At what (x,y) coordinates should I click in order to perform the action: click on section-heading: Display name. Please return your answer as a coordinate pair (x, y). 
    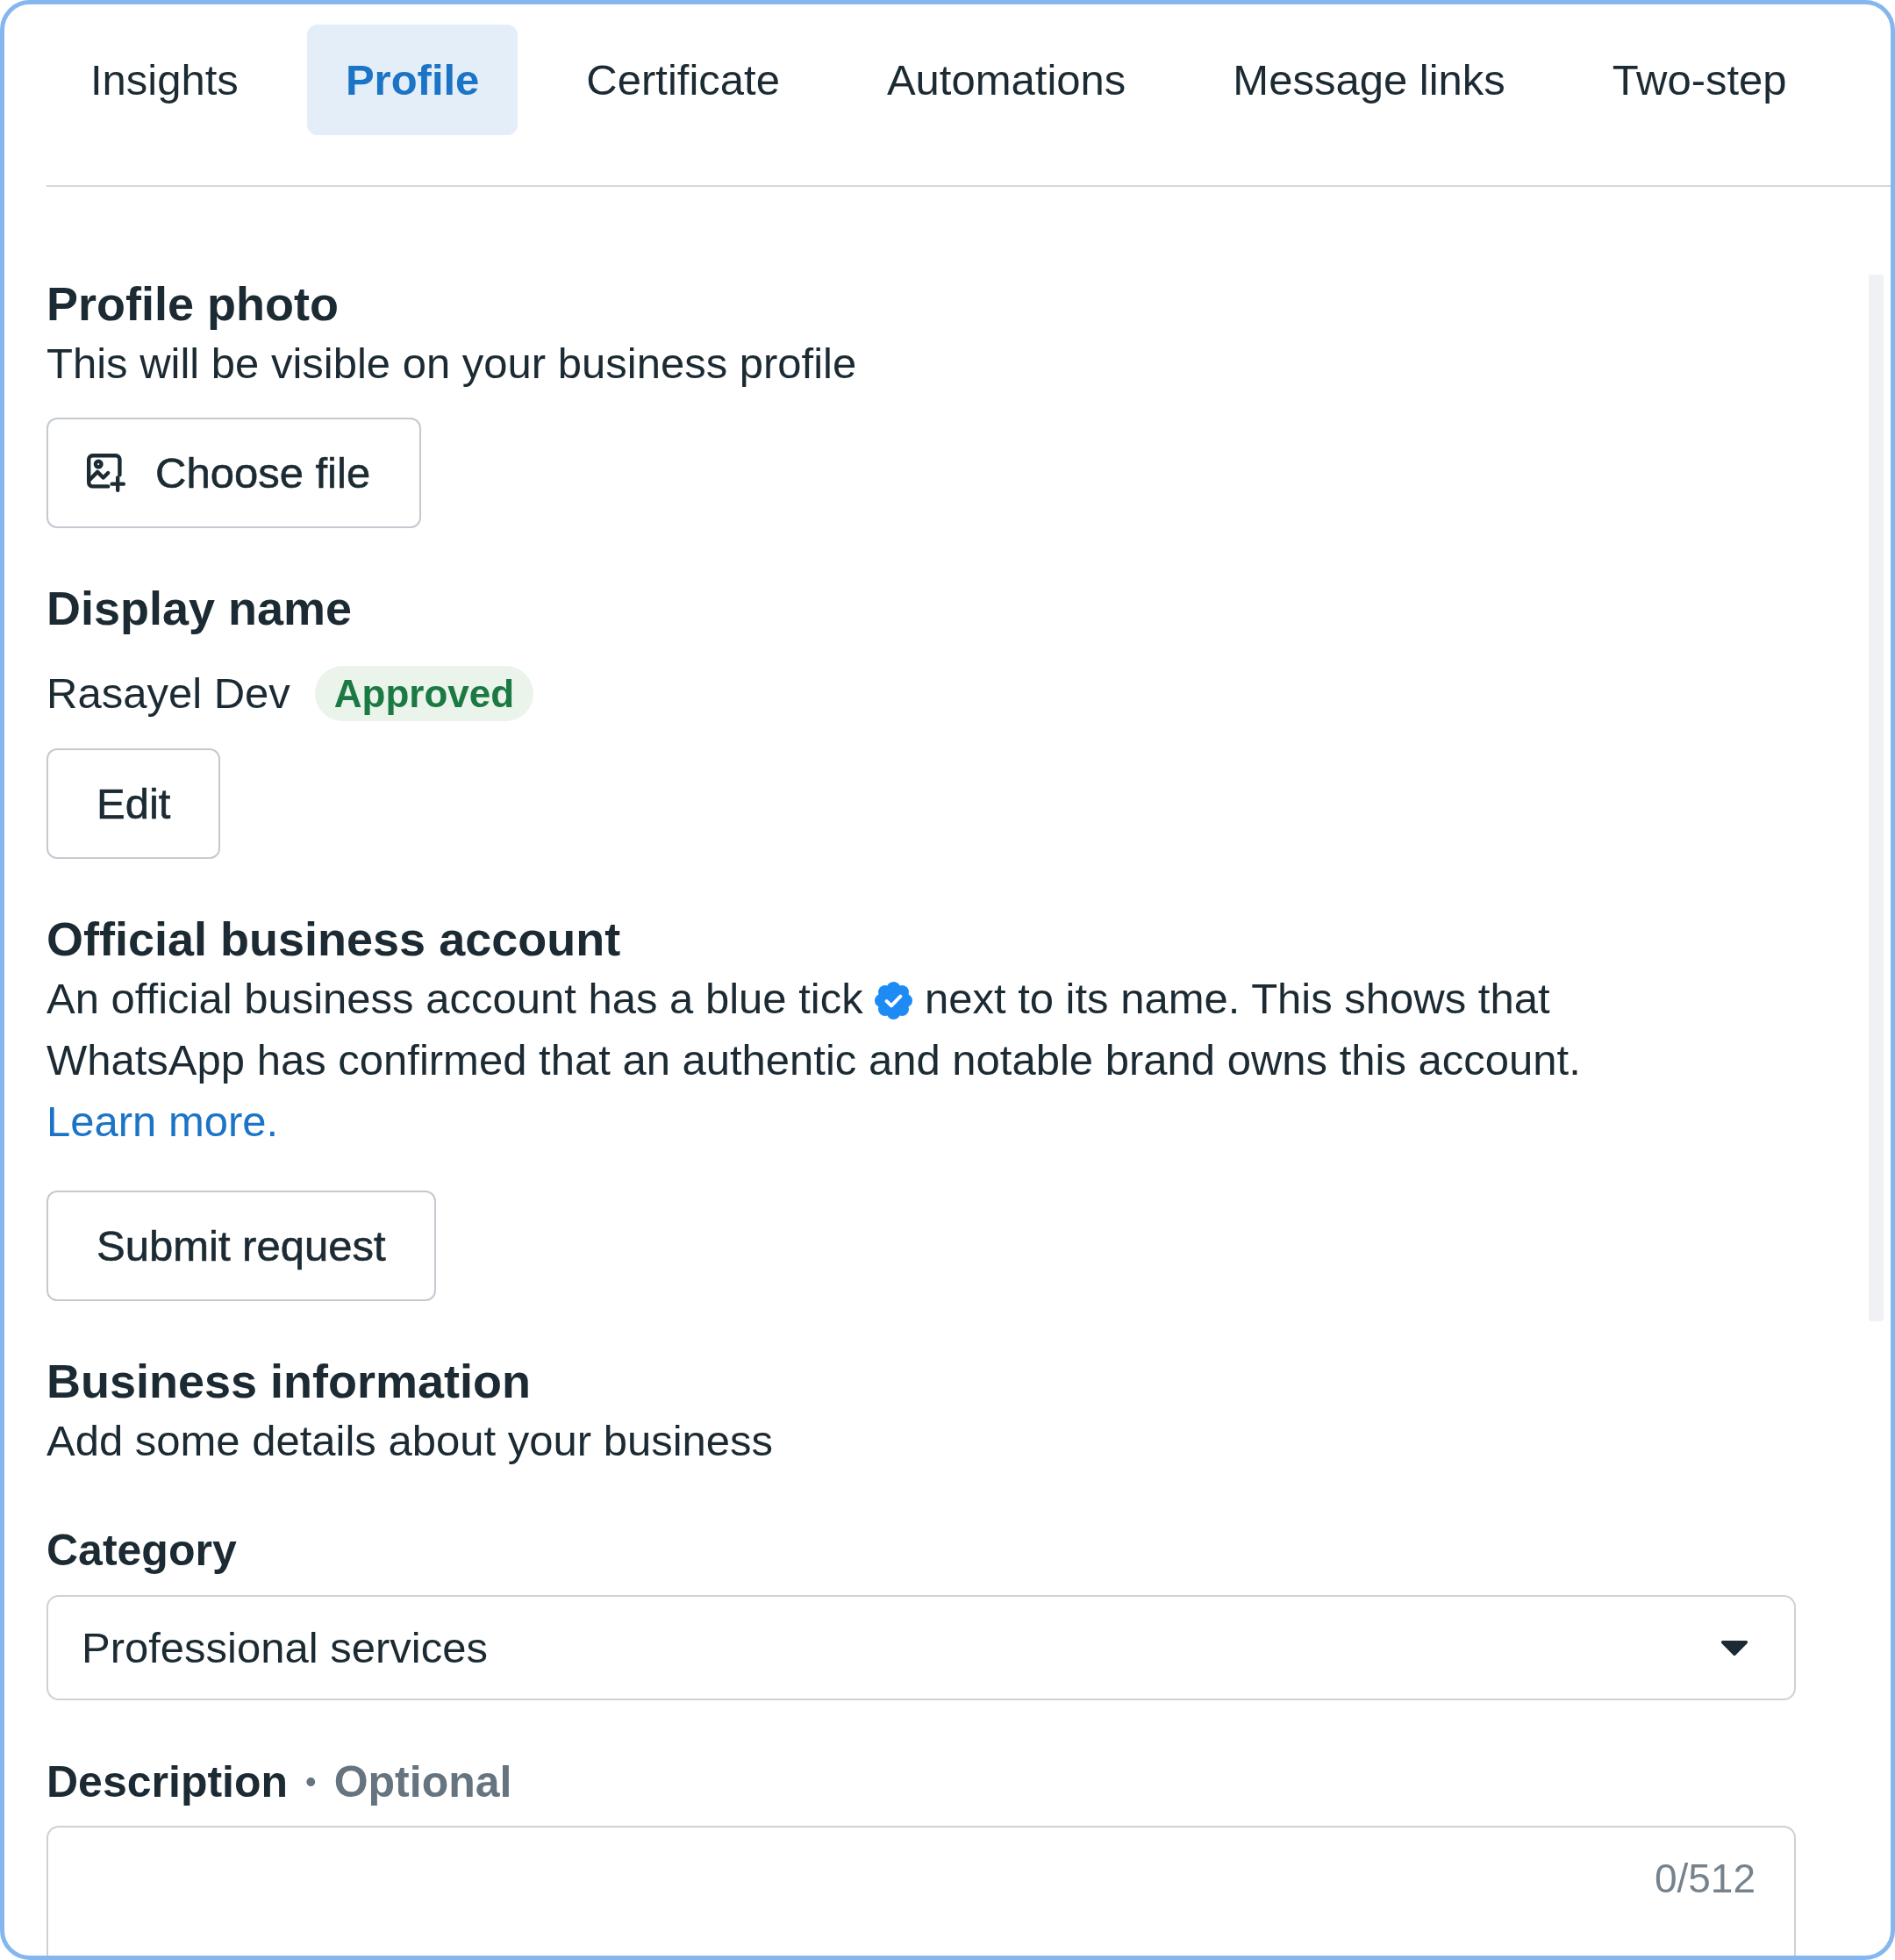
    Looking at the image, I should click on (199, 608).